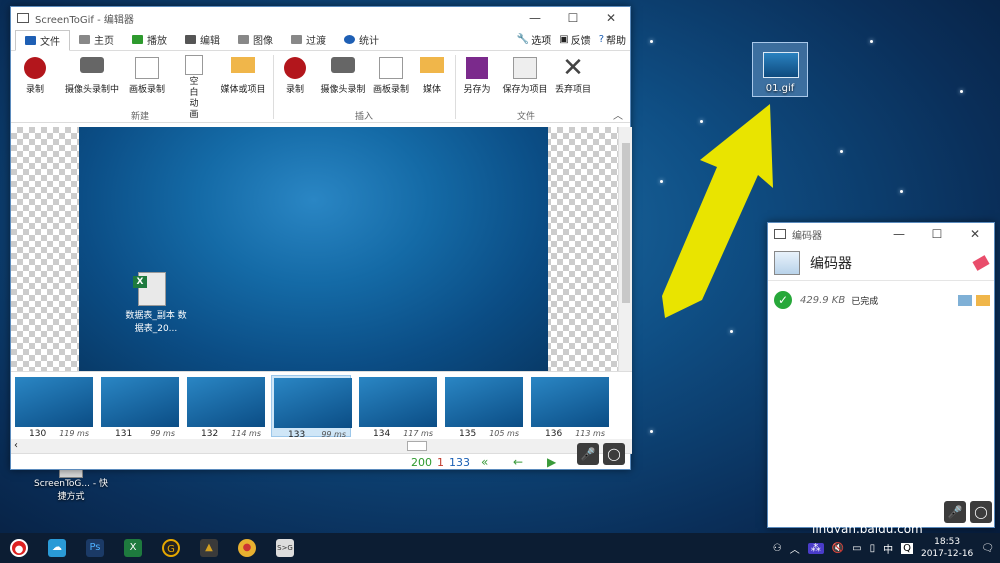  What do you see at coordinates (873, 548) in the screenshot?
I see `battery-icon: ▯` at bounding box center [873, 548].